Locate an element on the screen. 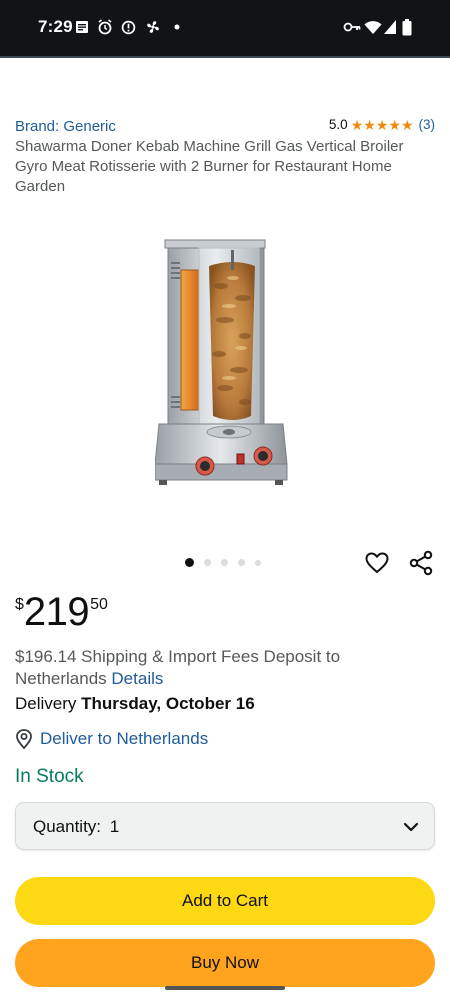 This screenshot has width=450, height=1000. chevron-down-icon is located at coordinates (411, 827).